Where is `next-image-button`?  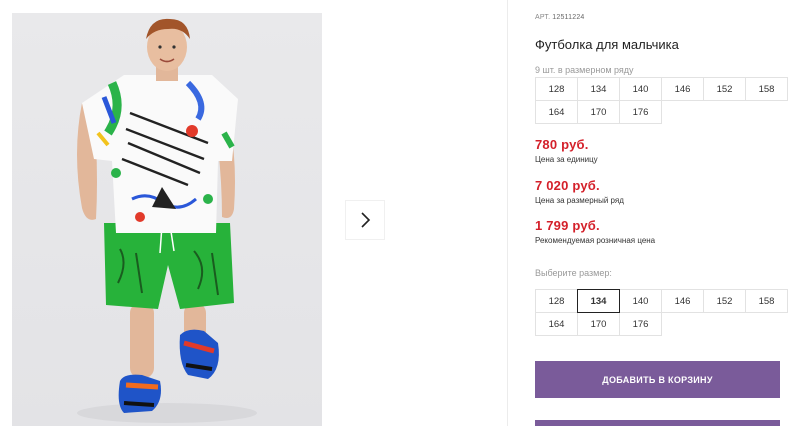 next-image-button is located at coordinates (365, 220).